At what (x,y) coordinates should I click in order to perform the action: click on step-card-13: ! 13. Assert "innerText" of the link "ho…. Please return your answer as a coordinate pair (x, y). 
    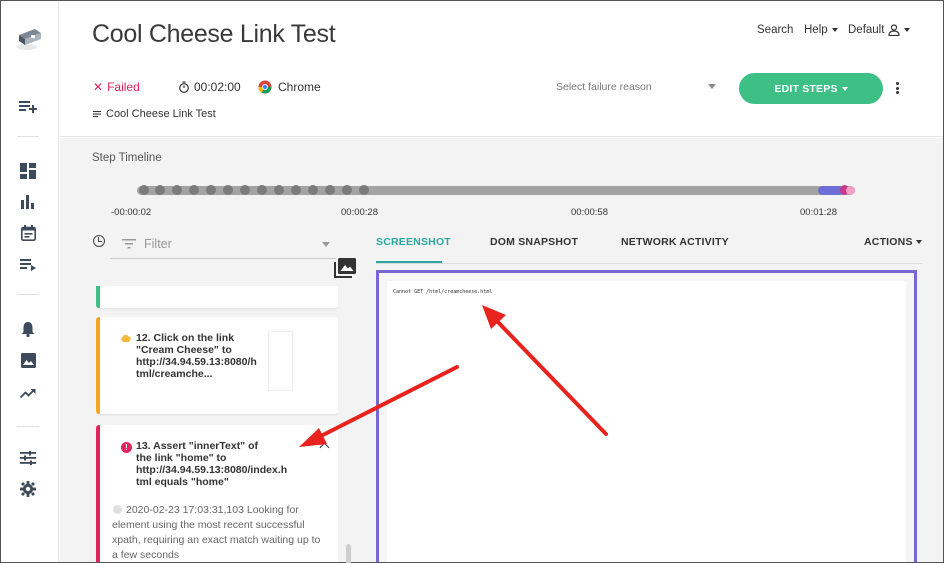
    Looking at the image, I should click on (217, 493).